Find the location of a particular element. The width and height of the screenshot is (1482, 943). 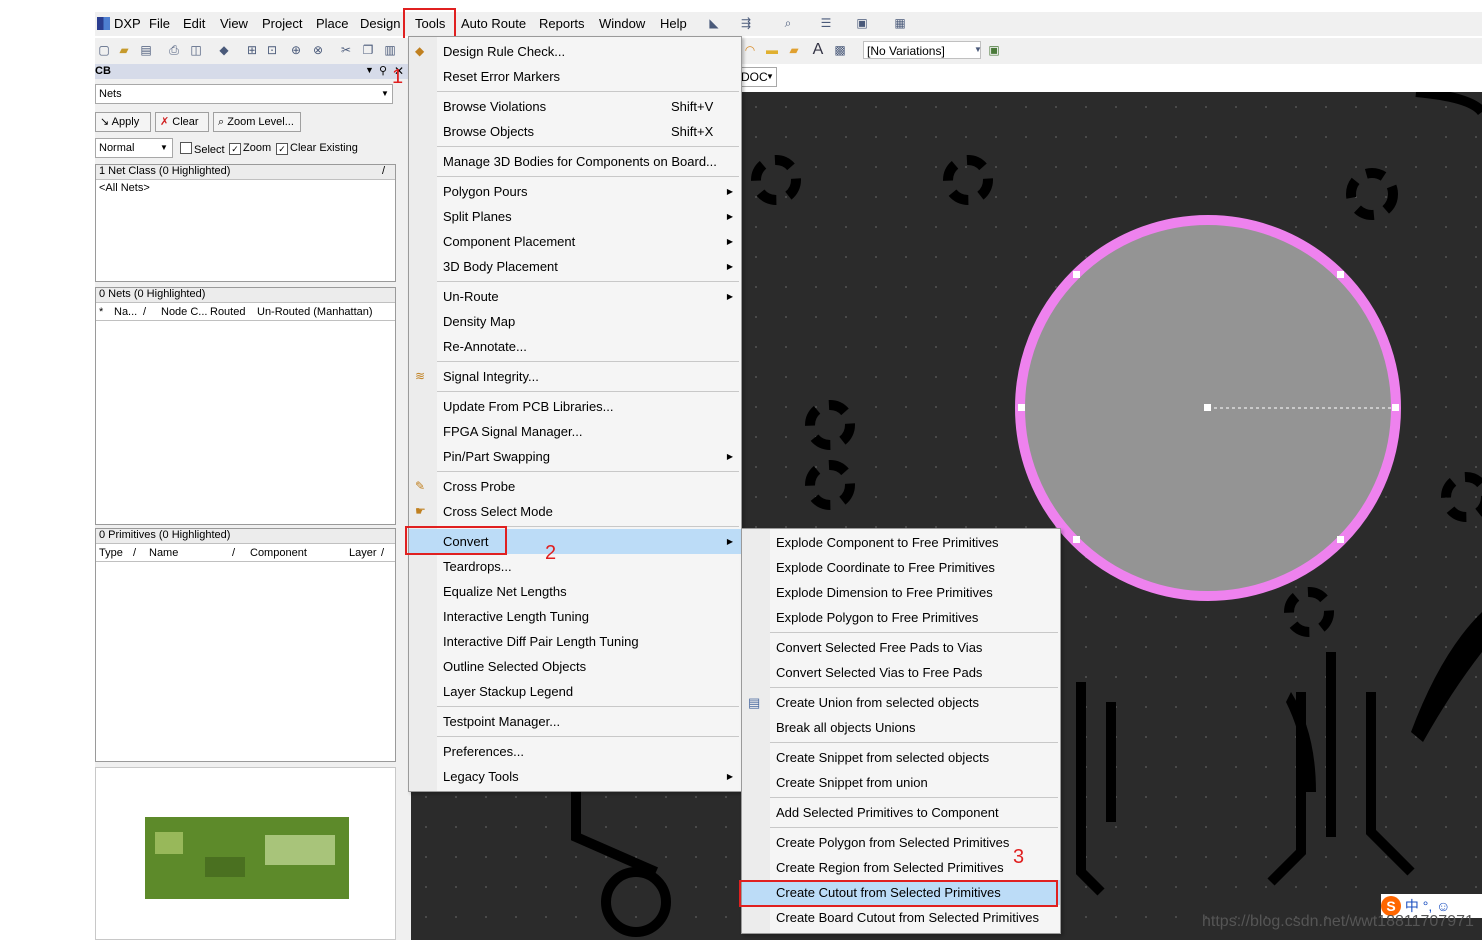

room-tool-icon: ▣ is located at coordinates (862, 23).